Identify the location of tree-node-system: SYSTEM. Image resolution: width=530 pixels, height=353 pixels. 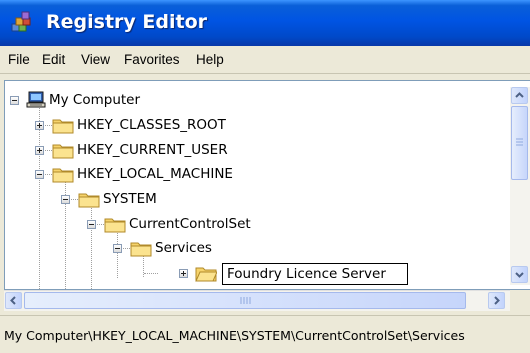
(130, 199).